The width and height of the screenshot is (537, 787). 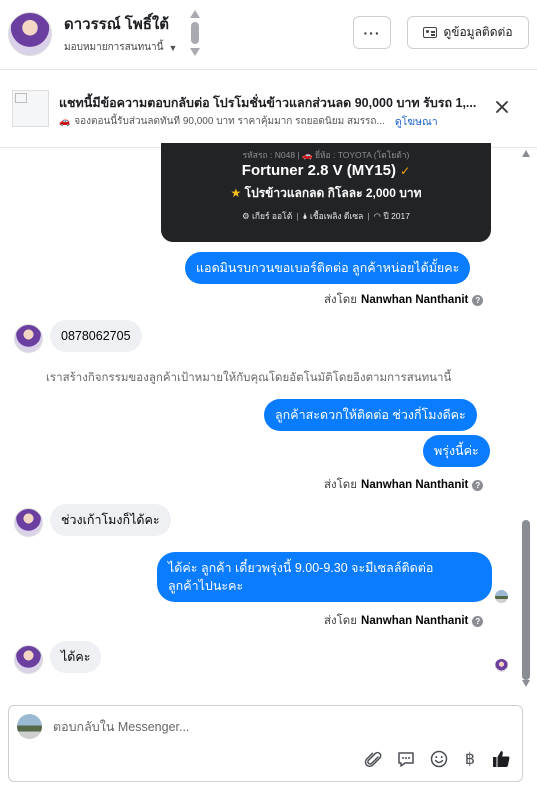 I want to click on more-options-button: ···, so click(x=372, y=32).